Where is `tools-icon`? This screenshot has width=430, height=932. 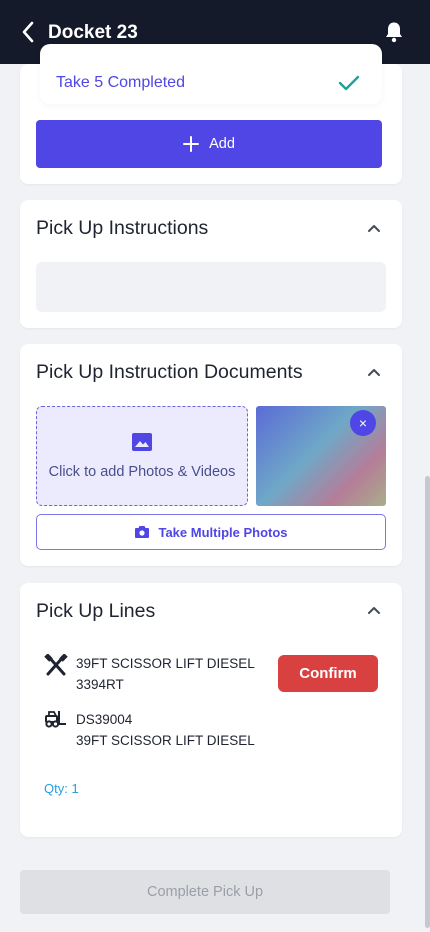
tools-icon is located at coordinates (56, 665).